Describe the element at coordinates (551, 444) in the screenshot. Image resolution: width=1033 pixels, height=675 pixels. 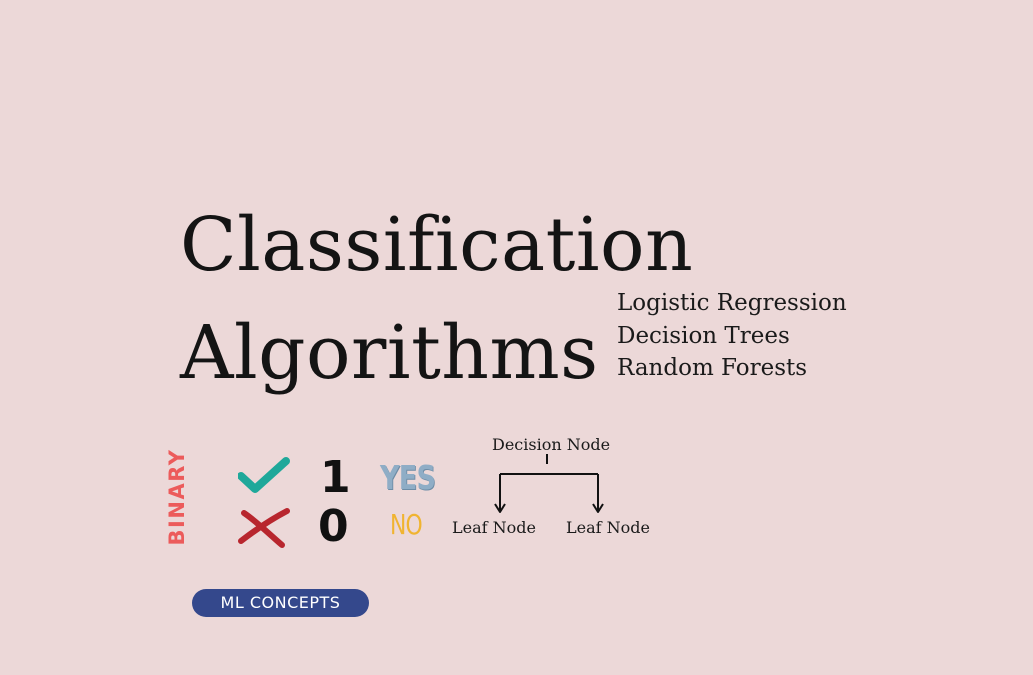
I see `decision-node-label: Decision Node` at that location.